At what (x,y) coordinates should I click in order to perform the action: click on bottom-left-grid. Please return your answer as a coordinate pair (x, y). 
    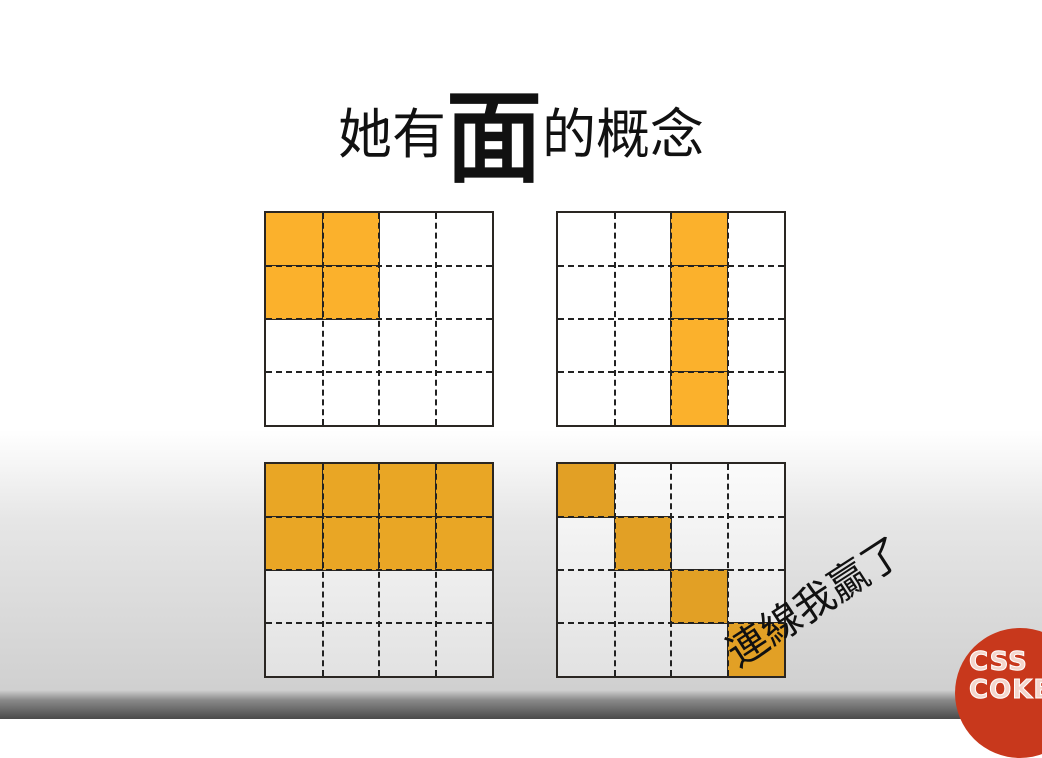
    Looking at the image, I should click on (379, 570).